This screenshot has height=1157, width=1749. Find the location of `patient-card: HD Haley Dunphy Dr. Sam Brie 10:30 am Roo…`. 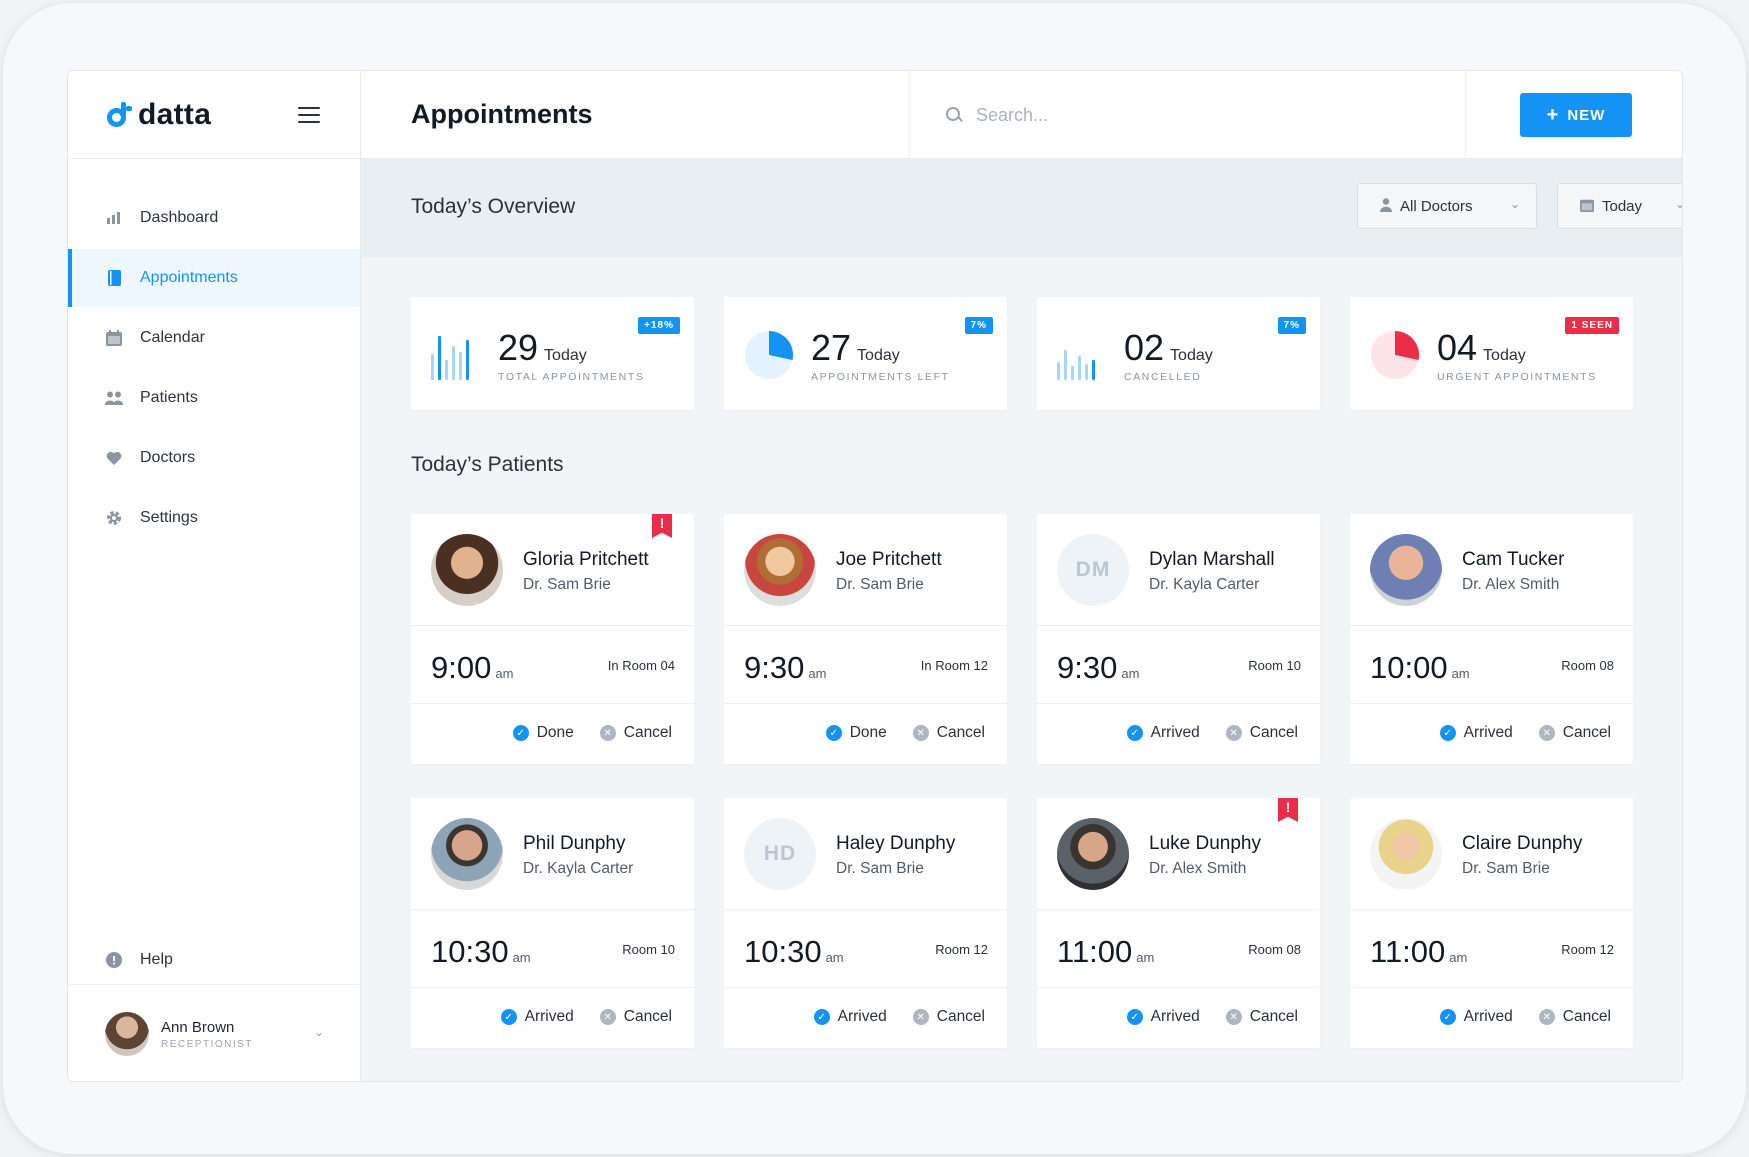

patient-card: HD Haley Dunphy Dr. Sam Brie 10:30 am Roo… is located at coordinates (865, 923).